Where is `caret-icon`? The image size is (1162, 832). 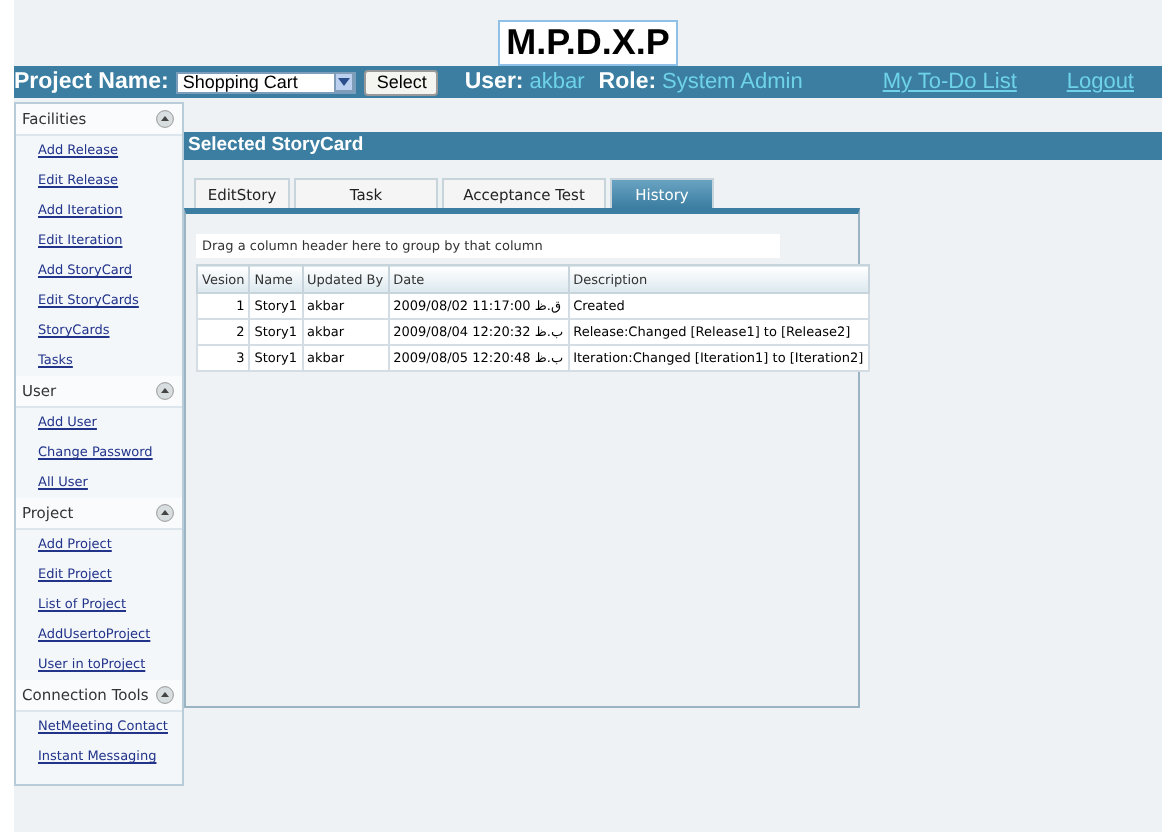
caret-icon is located at coordinates (344, 82).